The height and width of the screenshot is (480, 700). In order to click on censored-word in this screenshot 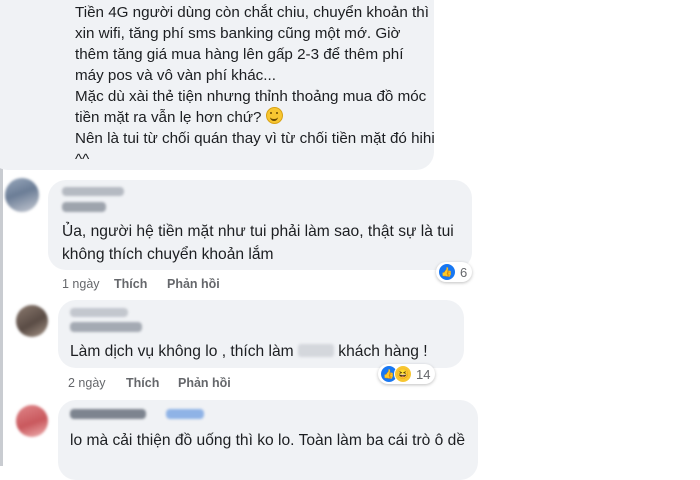, I will do `click(315, 350)`.